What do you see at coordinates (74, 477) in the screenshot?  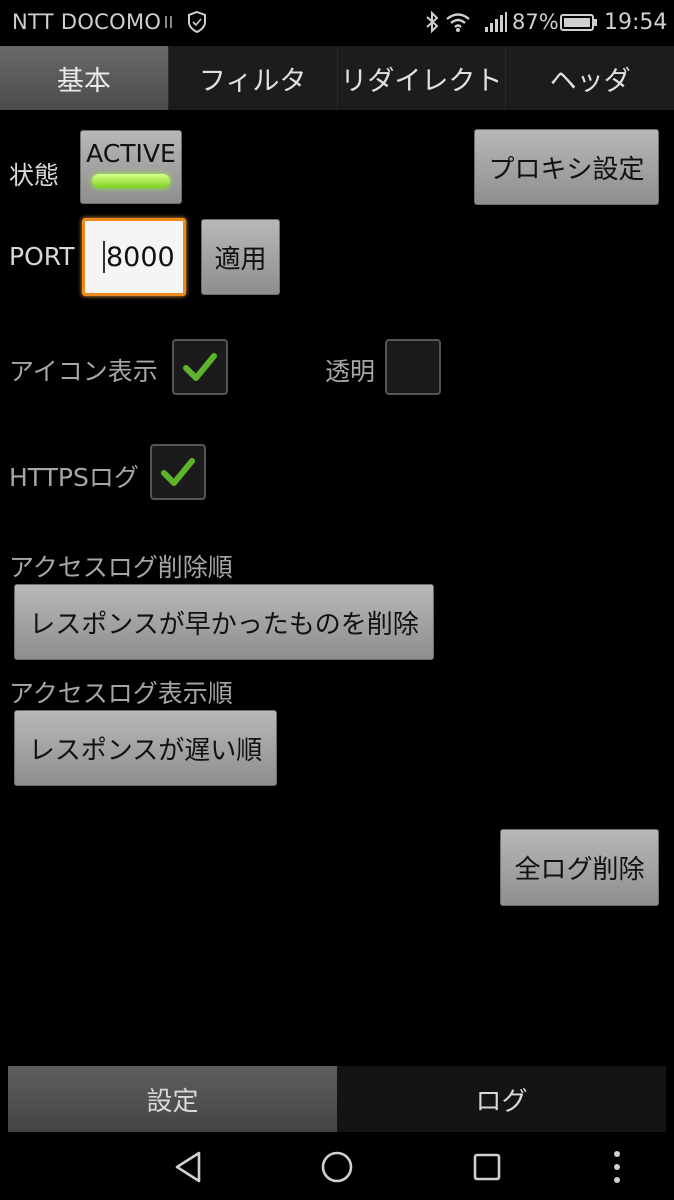 I see `https-log-label: HTTPSログ` at bounding box center [74, 477].